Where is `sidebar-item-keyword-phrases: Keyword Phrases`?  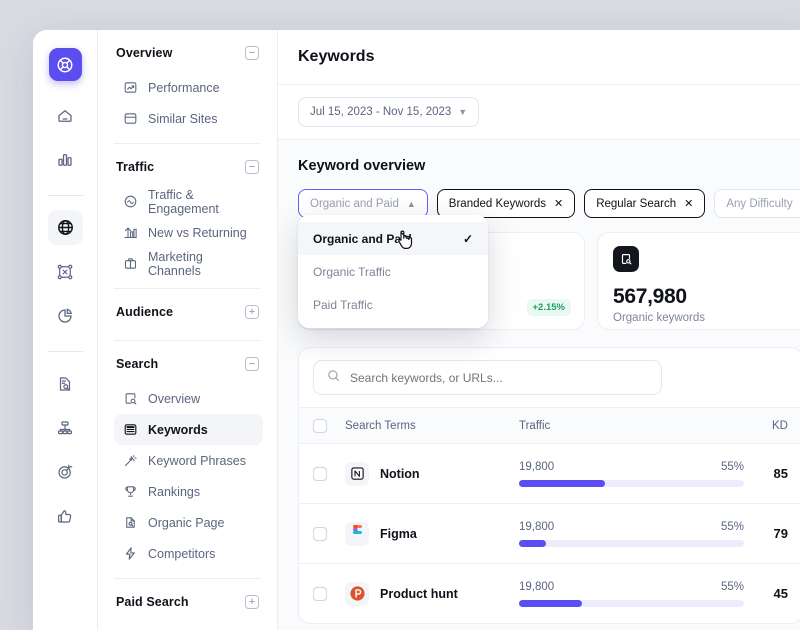 sidebar-item-keyword-phrases: Keyword Phrases is located at coordinates (188, 460).